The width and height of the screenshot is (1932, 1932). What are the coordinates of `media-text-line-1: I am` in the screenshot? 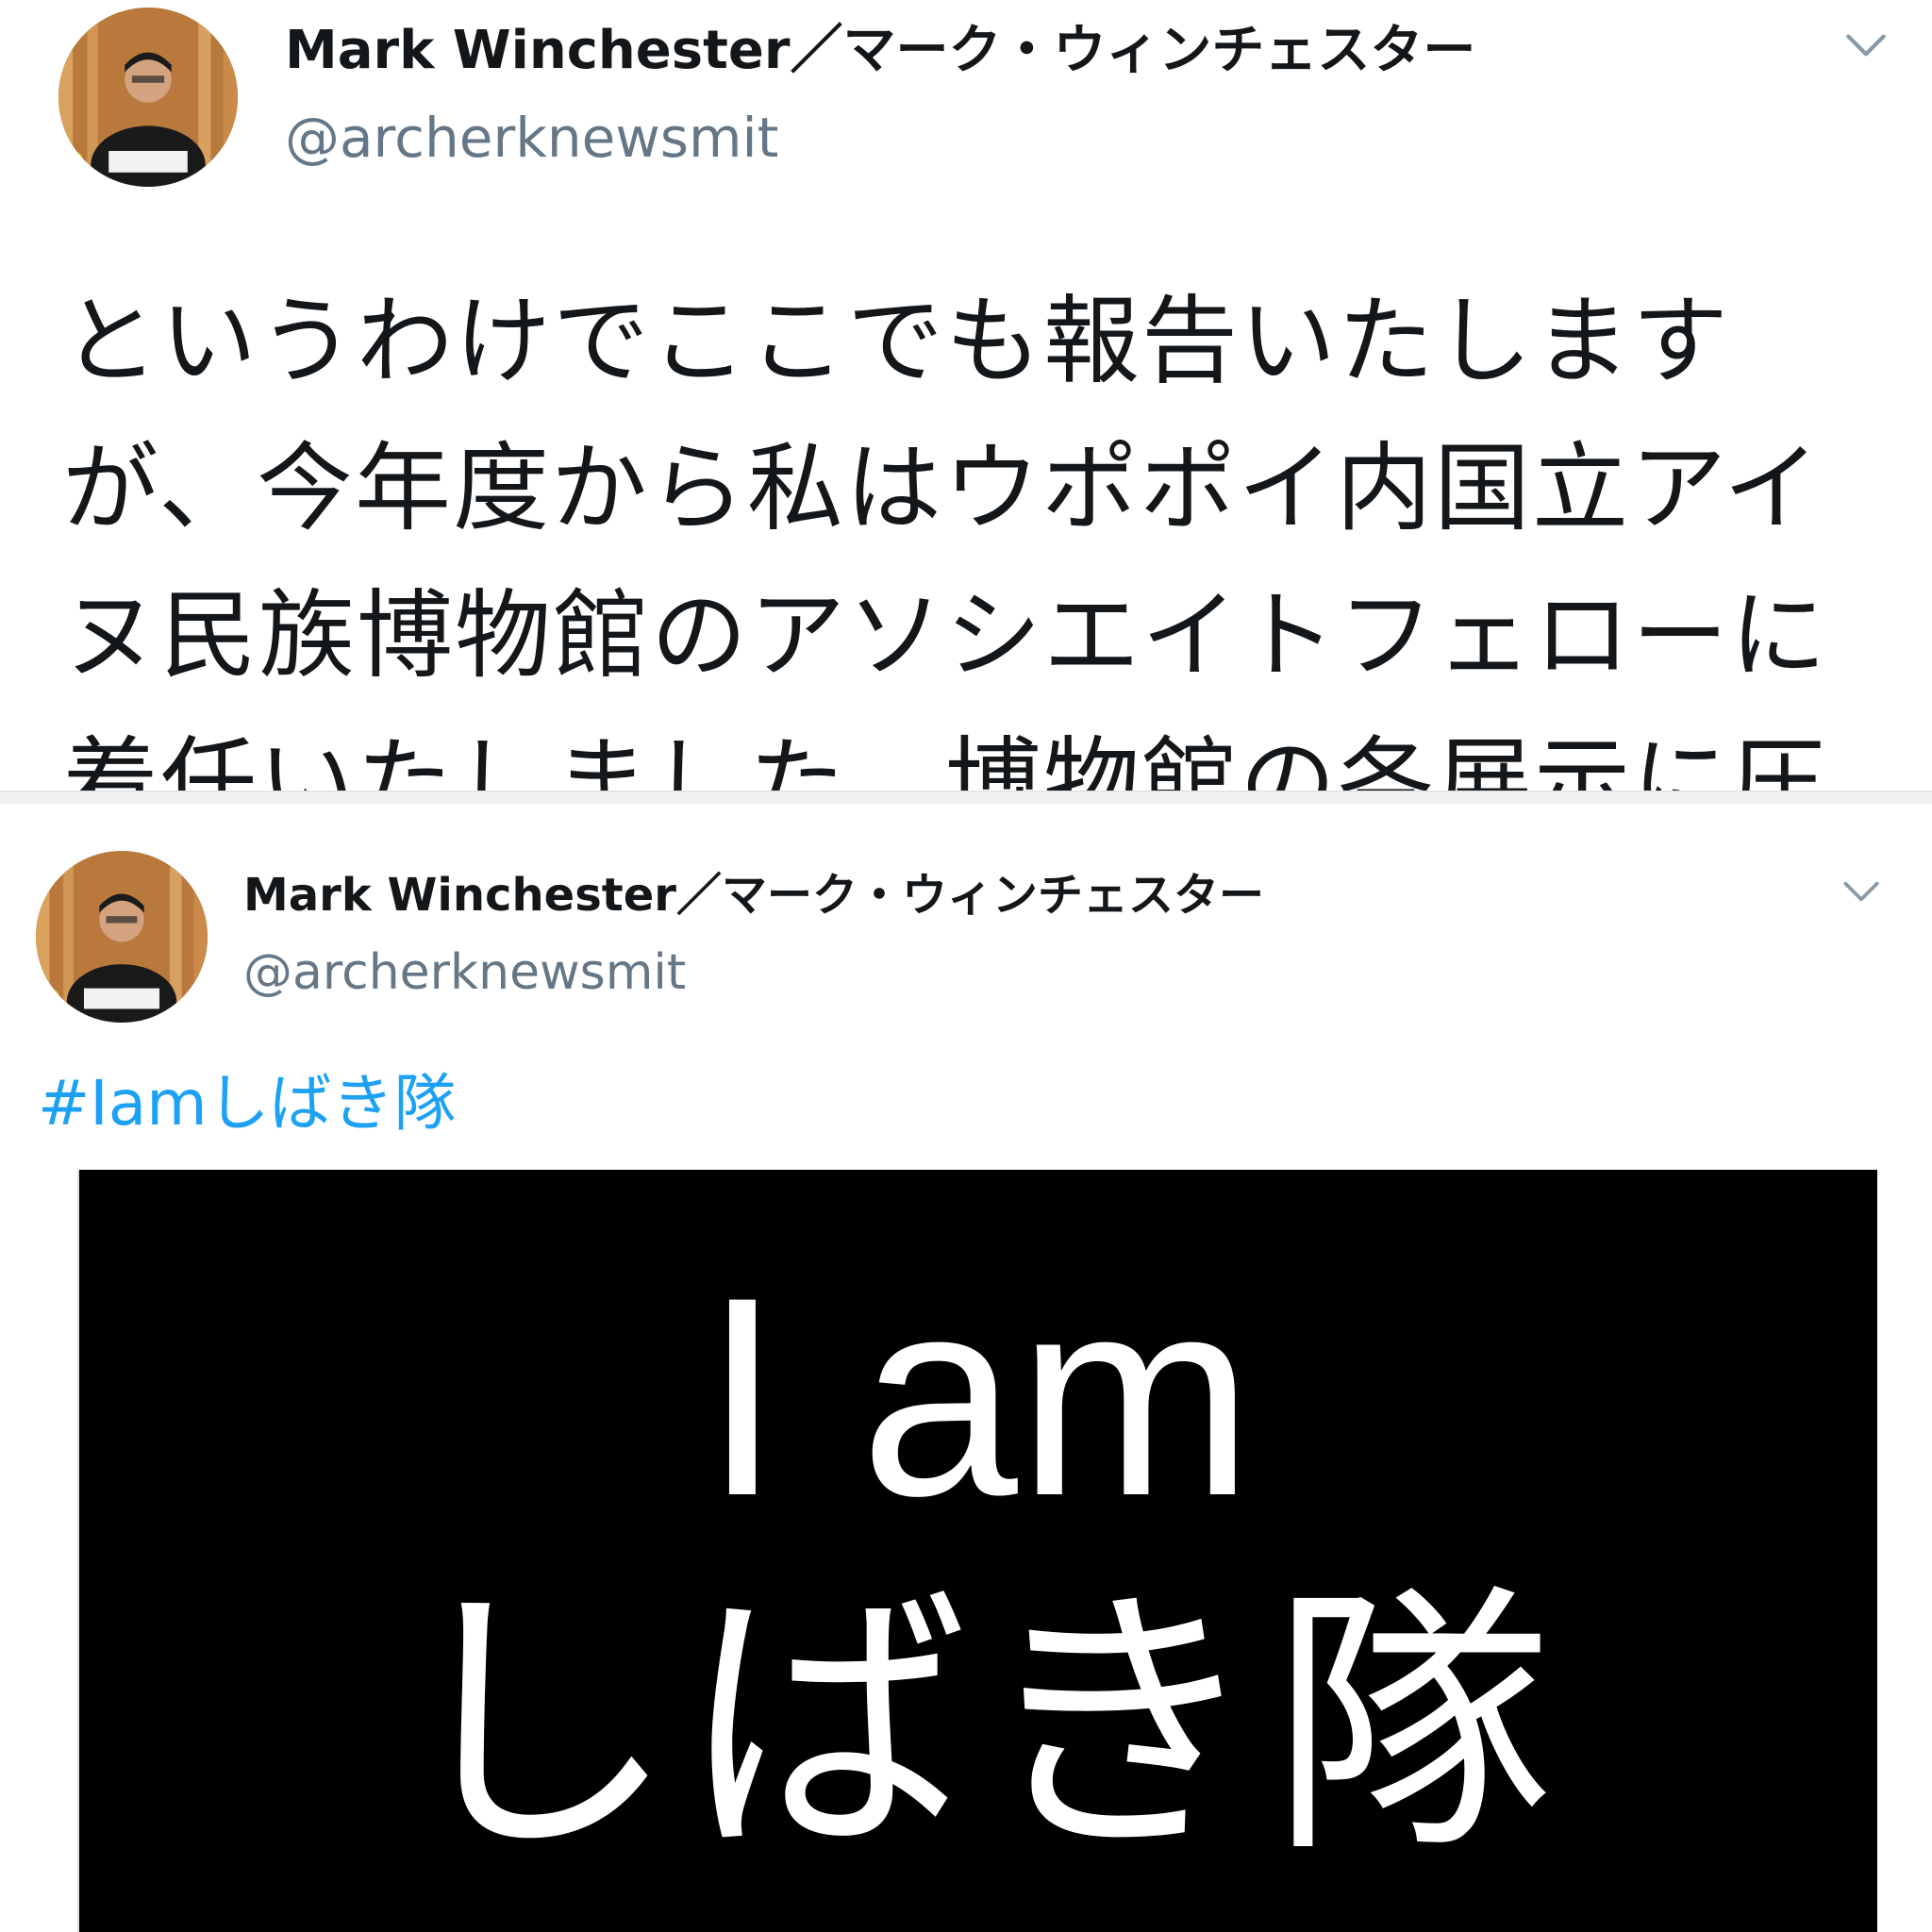 It's located at (979, 1397).